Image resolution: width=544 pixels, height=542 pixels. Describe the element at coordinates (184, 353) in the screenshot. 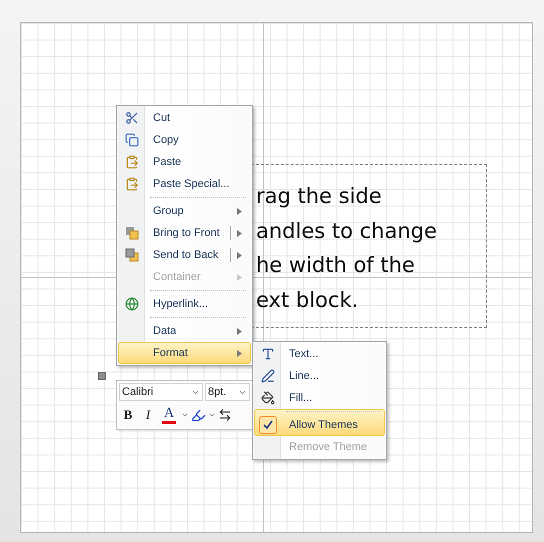

I see `menu-item: Format` at that location.